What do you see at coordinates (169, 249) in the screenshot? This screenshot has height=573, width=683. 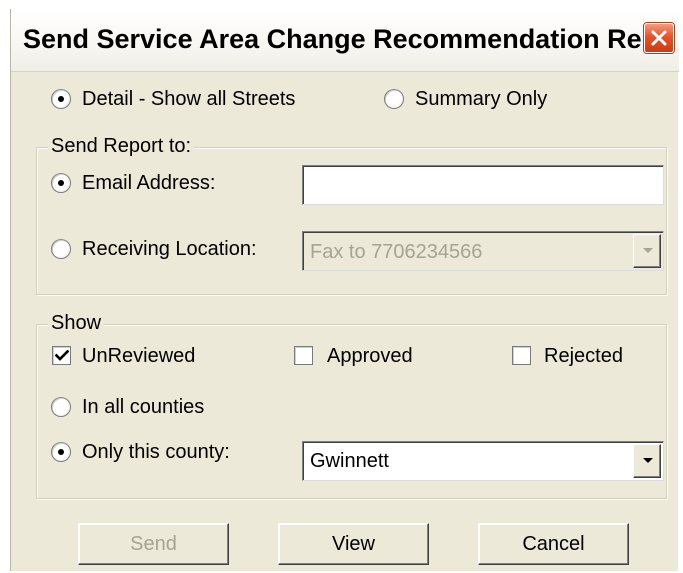 I see `receiving-location-label: Receiving Location:` at bounding box center [169, 249].